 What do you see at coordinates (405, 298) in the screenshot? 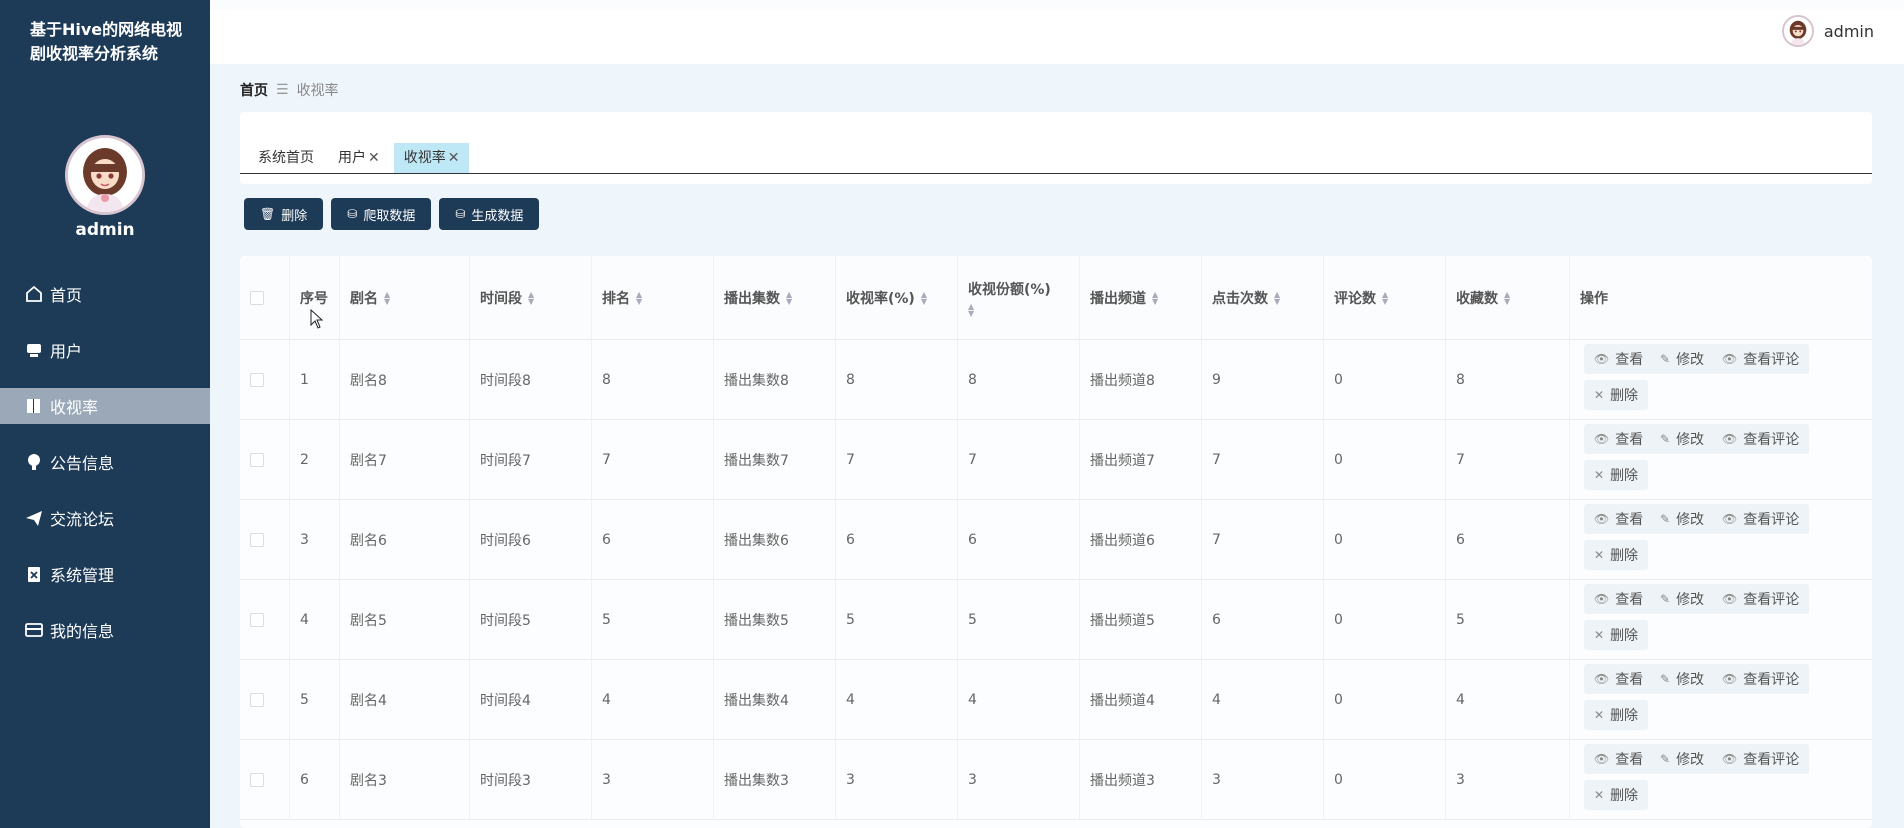
I see `column-header: 剧名 ▲ ▼` at bounding box center [405, 298].